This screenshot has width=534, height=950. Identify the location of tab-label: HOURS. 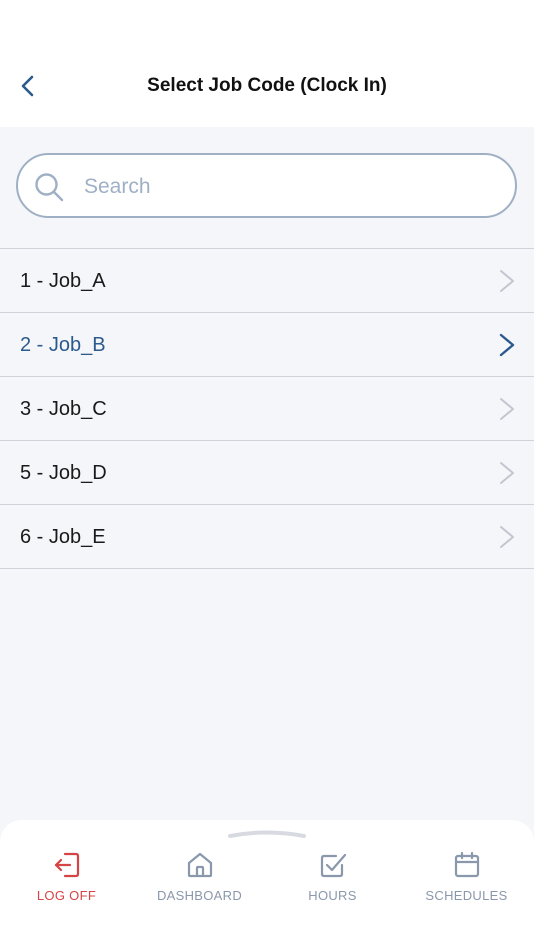
(332, 895).